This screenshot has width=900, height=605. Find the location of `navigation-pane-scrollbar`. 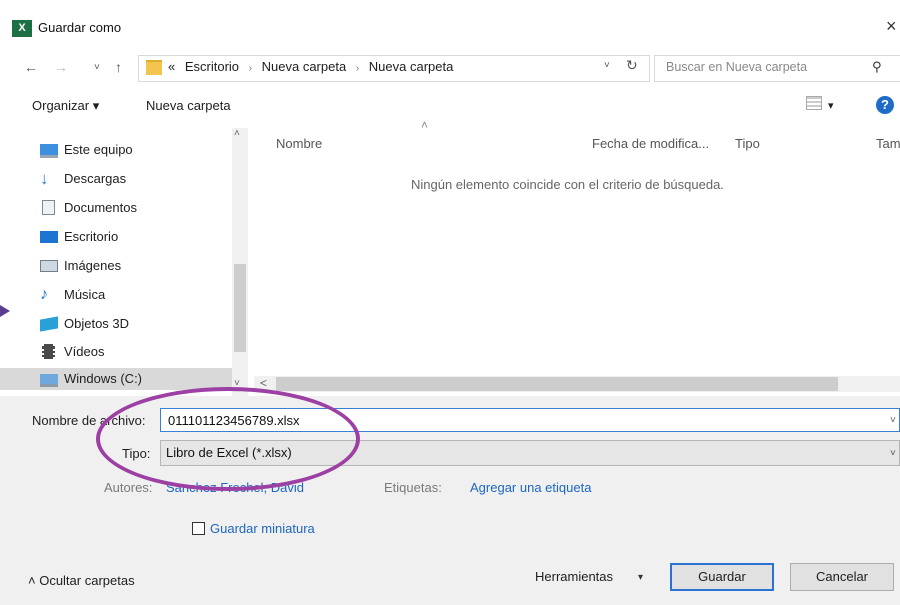

navigation-pane-scrollbar is located at coordinates (240, 262).